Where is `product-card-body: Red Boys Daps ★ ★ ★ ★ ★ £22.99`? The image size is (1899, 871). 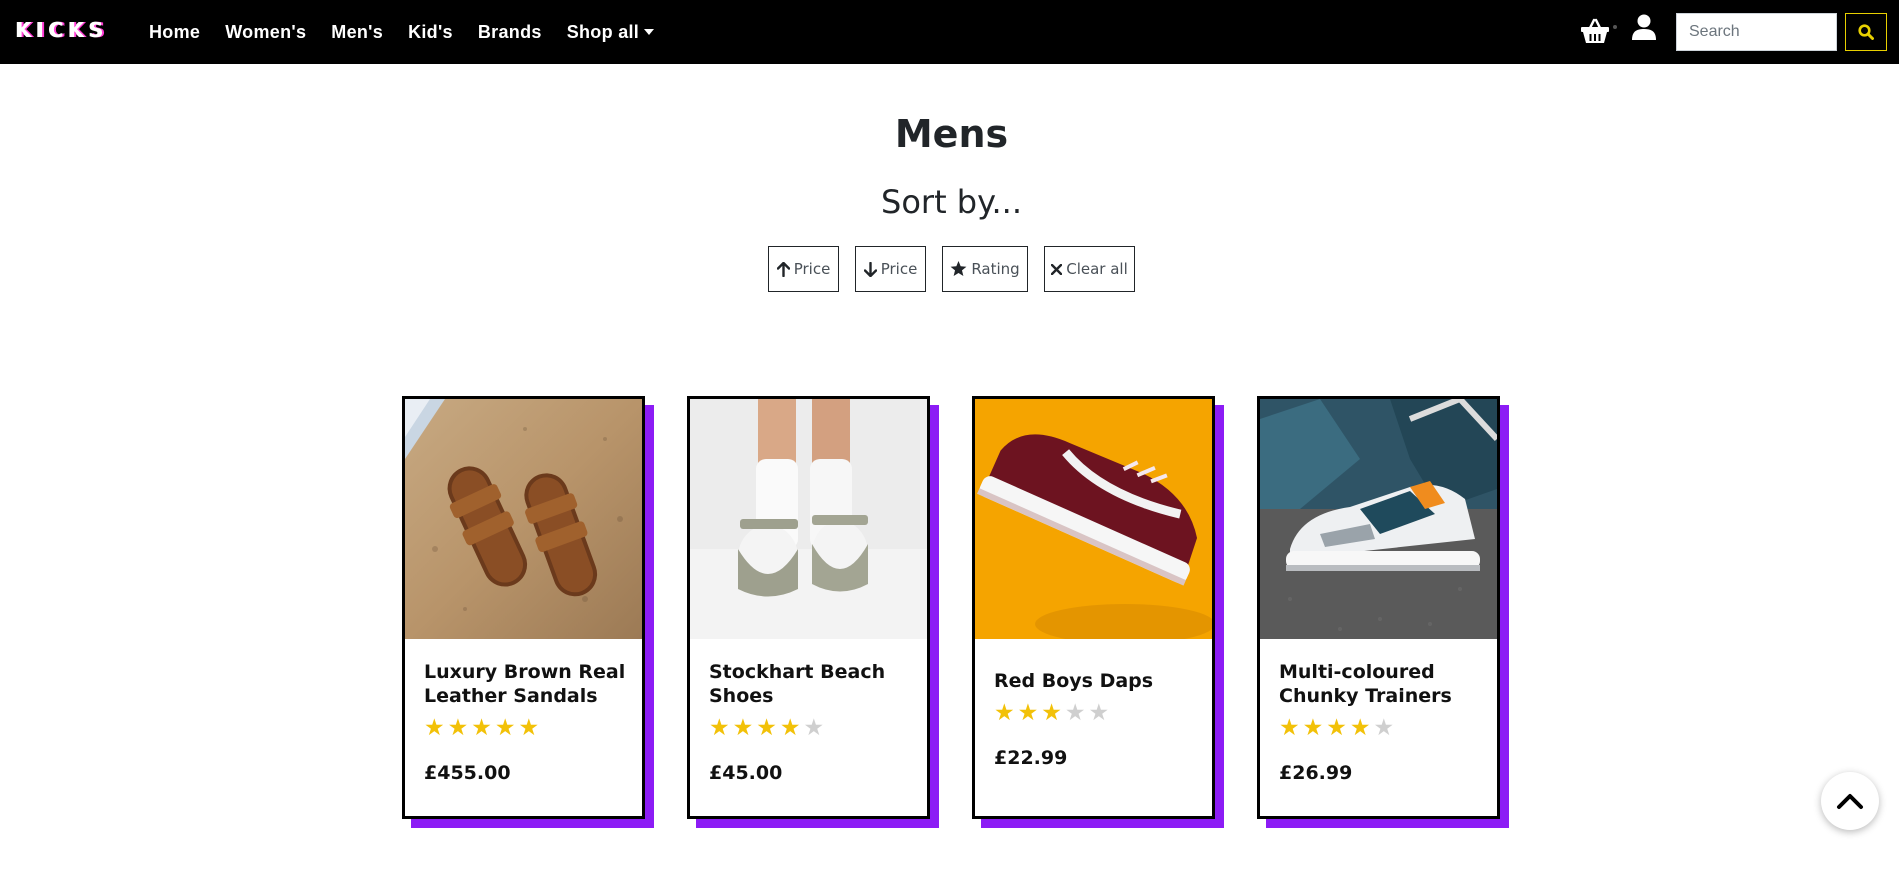 product-card-body: Red Boys Daps ★ ★ ★ ★ ★ £22.99 is located at coordinates (1096, 719).